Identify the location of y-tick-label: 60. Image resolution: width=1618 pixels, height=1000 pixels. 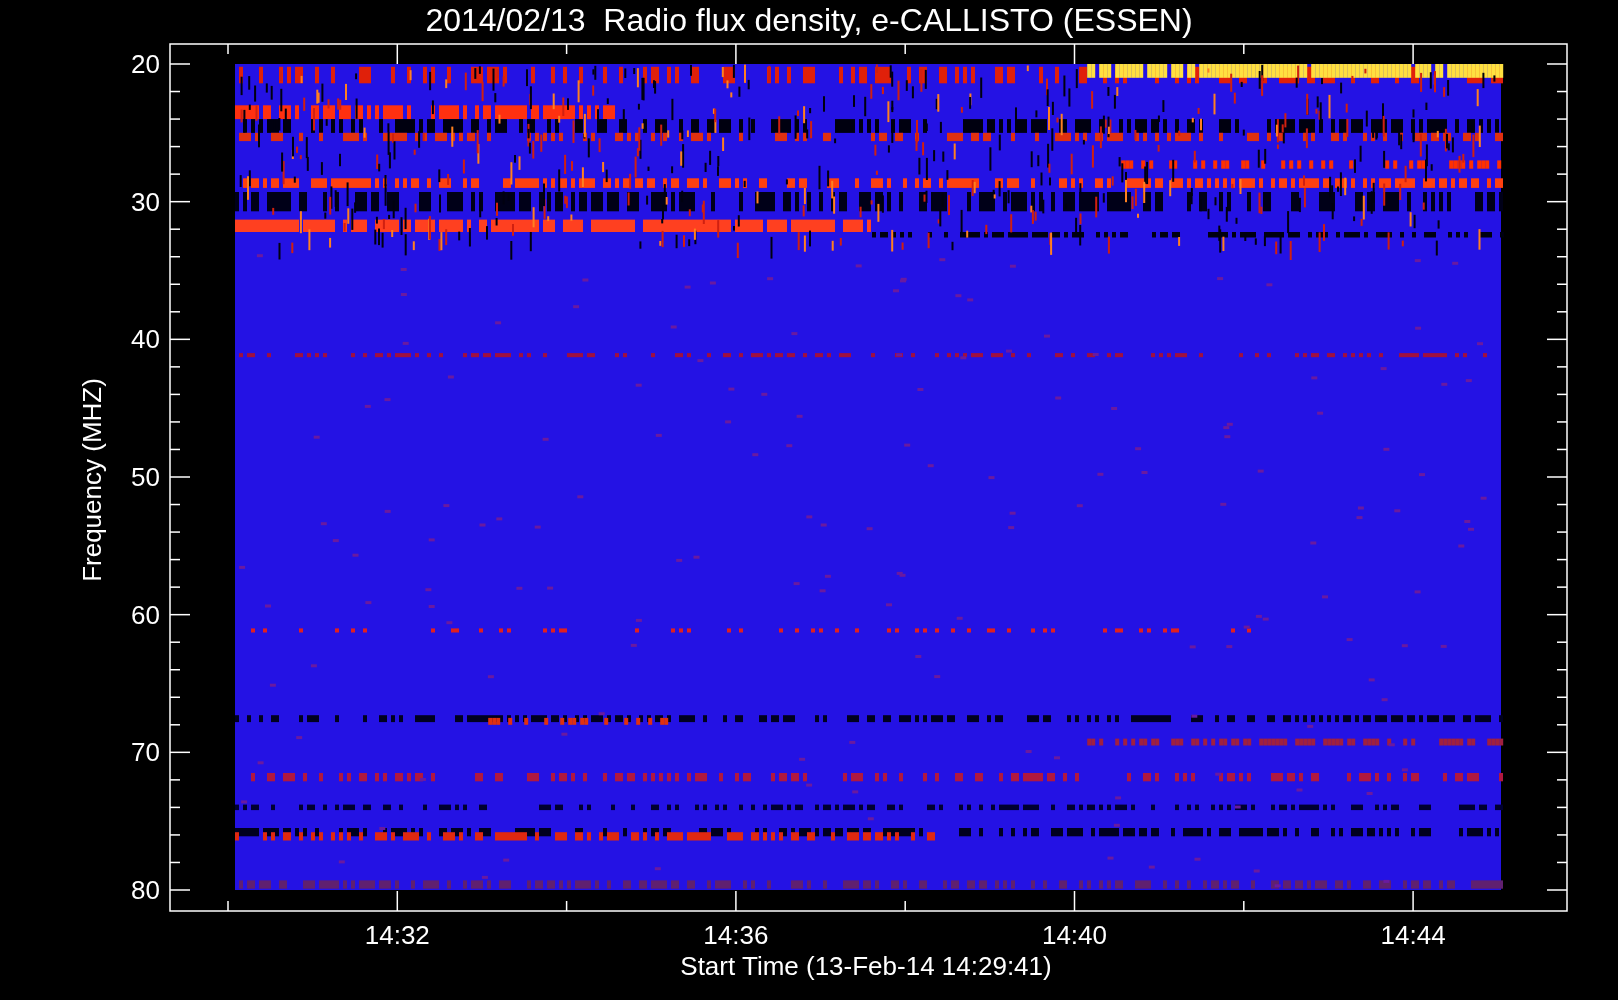
(145, 614).